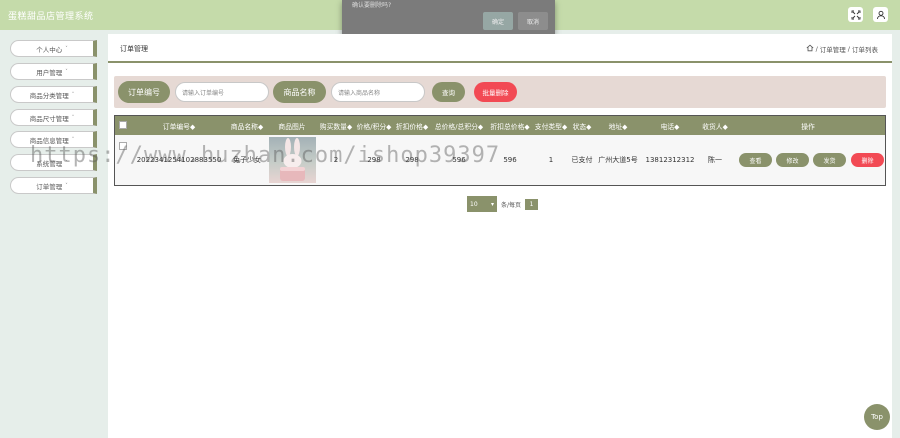 The image size is (900, 438). What do you see at coordinates (533, 21) in the screenshot?
I see `dialog-cancel-button: 取消` at bounding box center [533, 21].